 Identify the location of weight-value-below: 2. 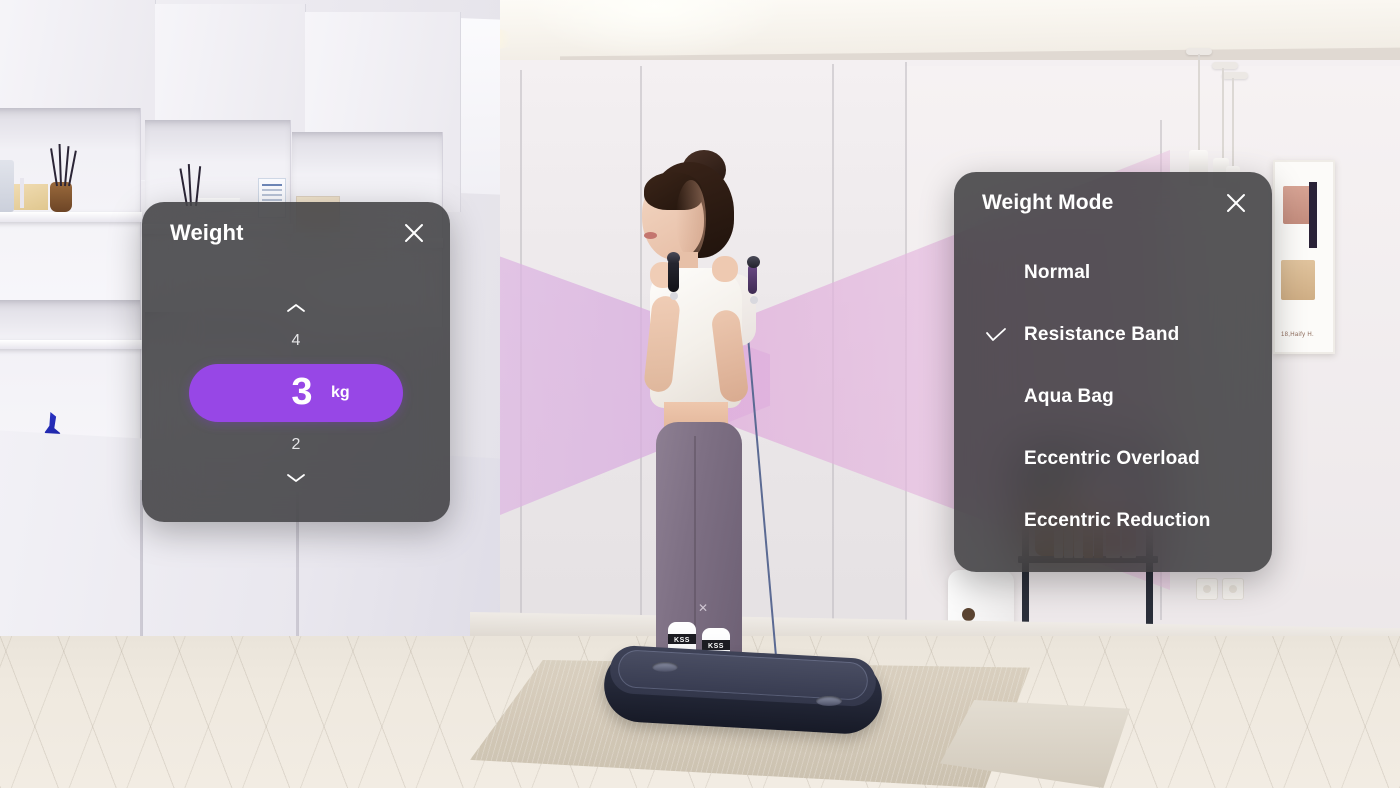
(296, 445).